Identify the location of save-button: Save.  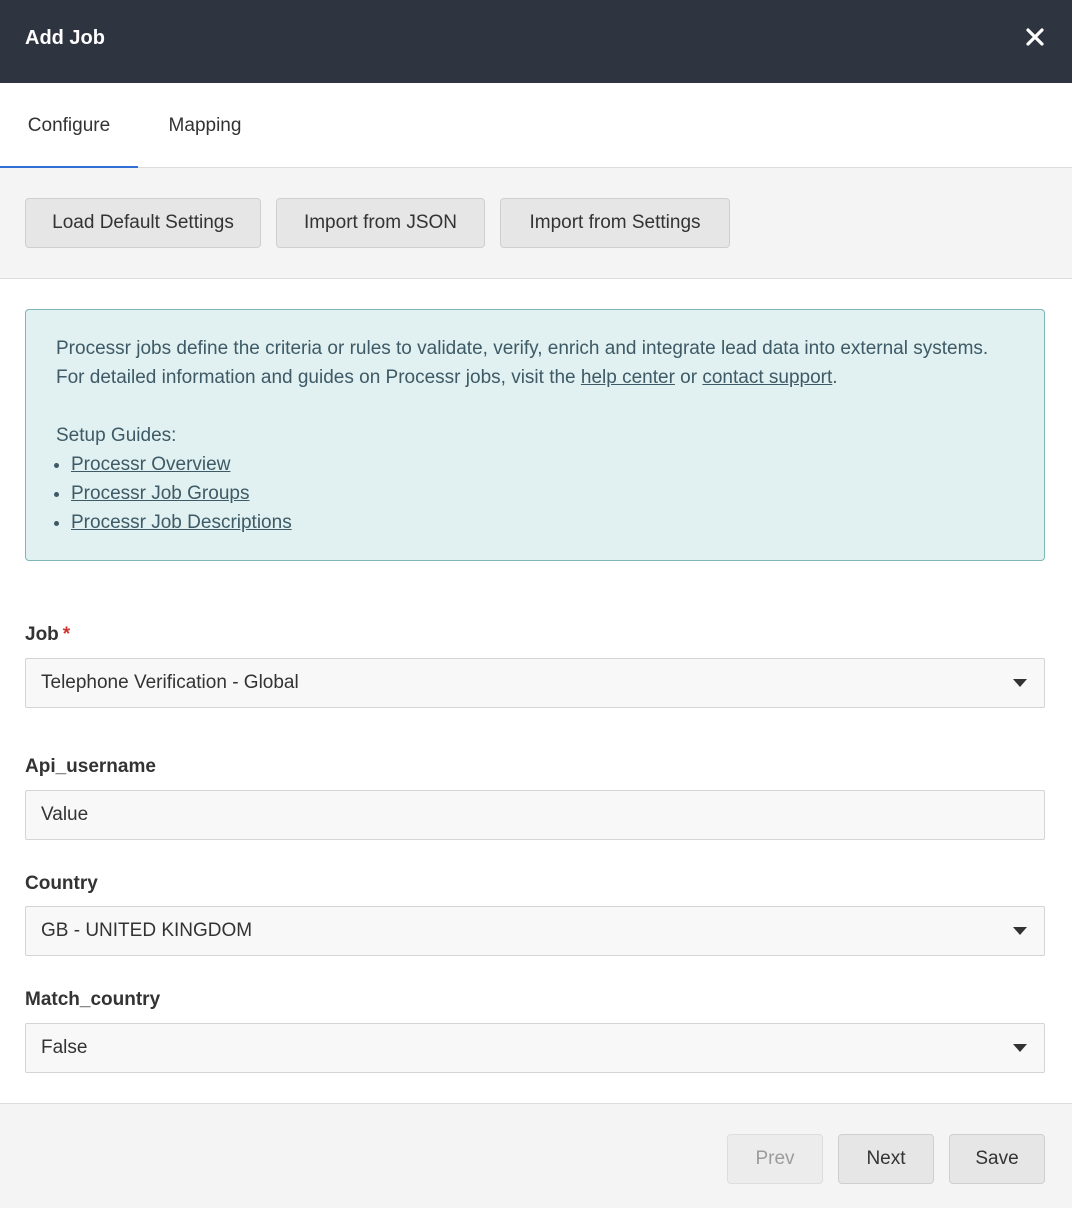
(997, 1159).